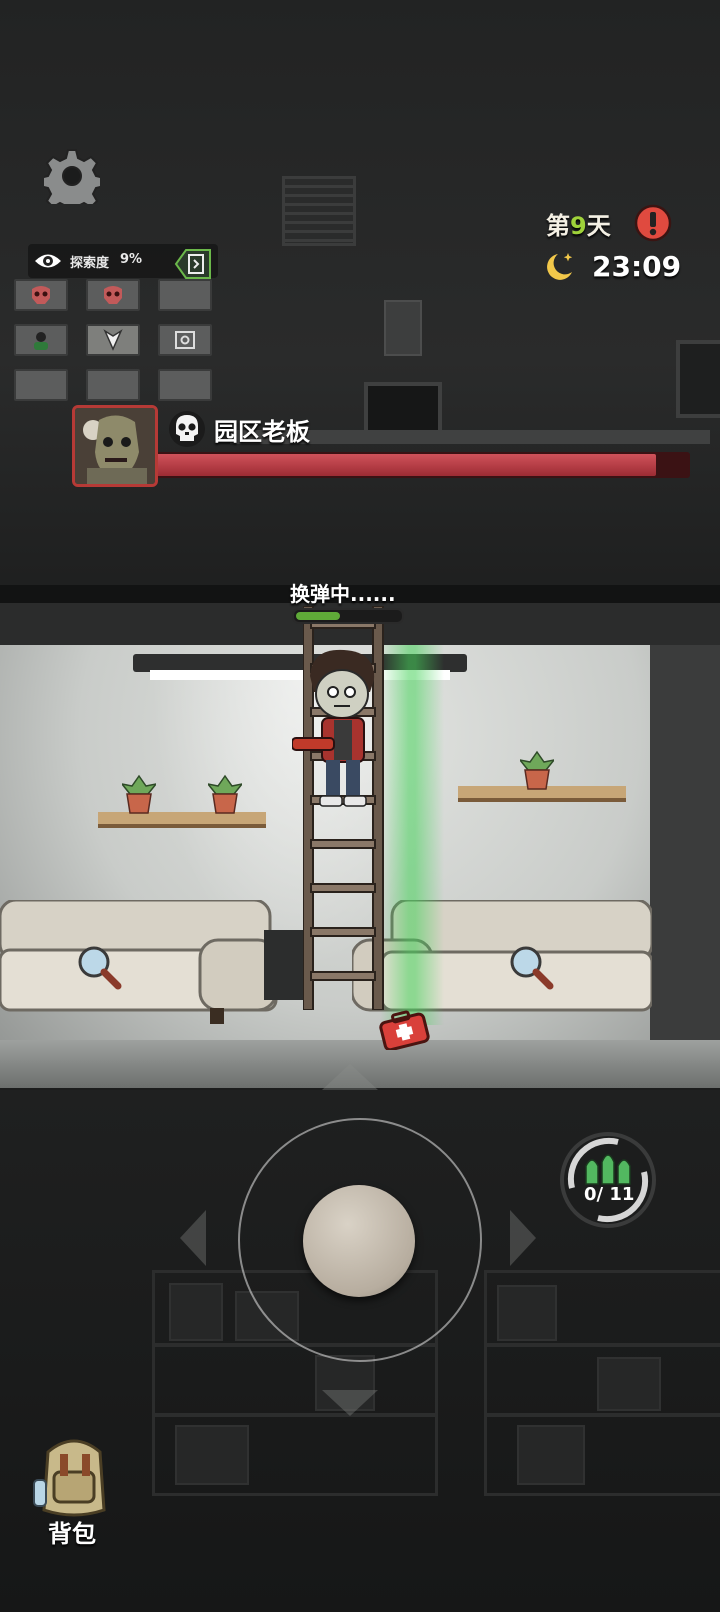 This screenshot has height=1612, width=720. I want to click on moon-icon, so click(559, 266).